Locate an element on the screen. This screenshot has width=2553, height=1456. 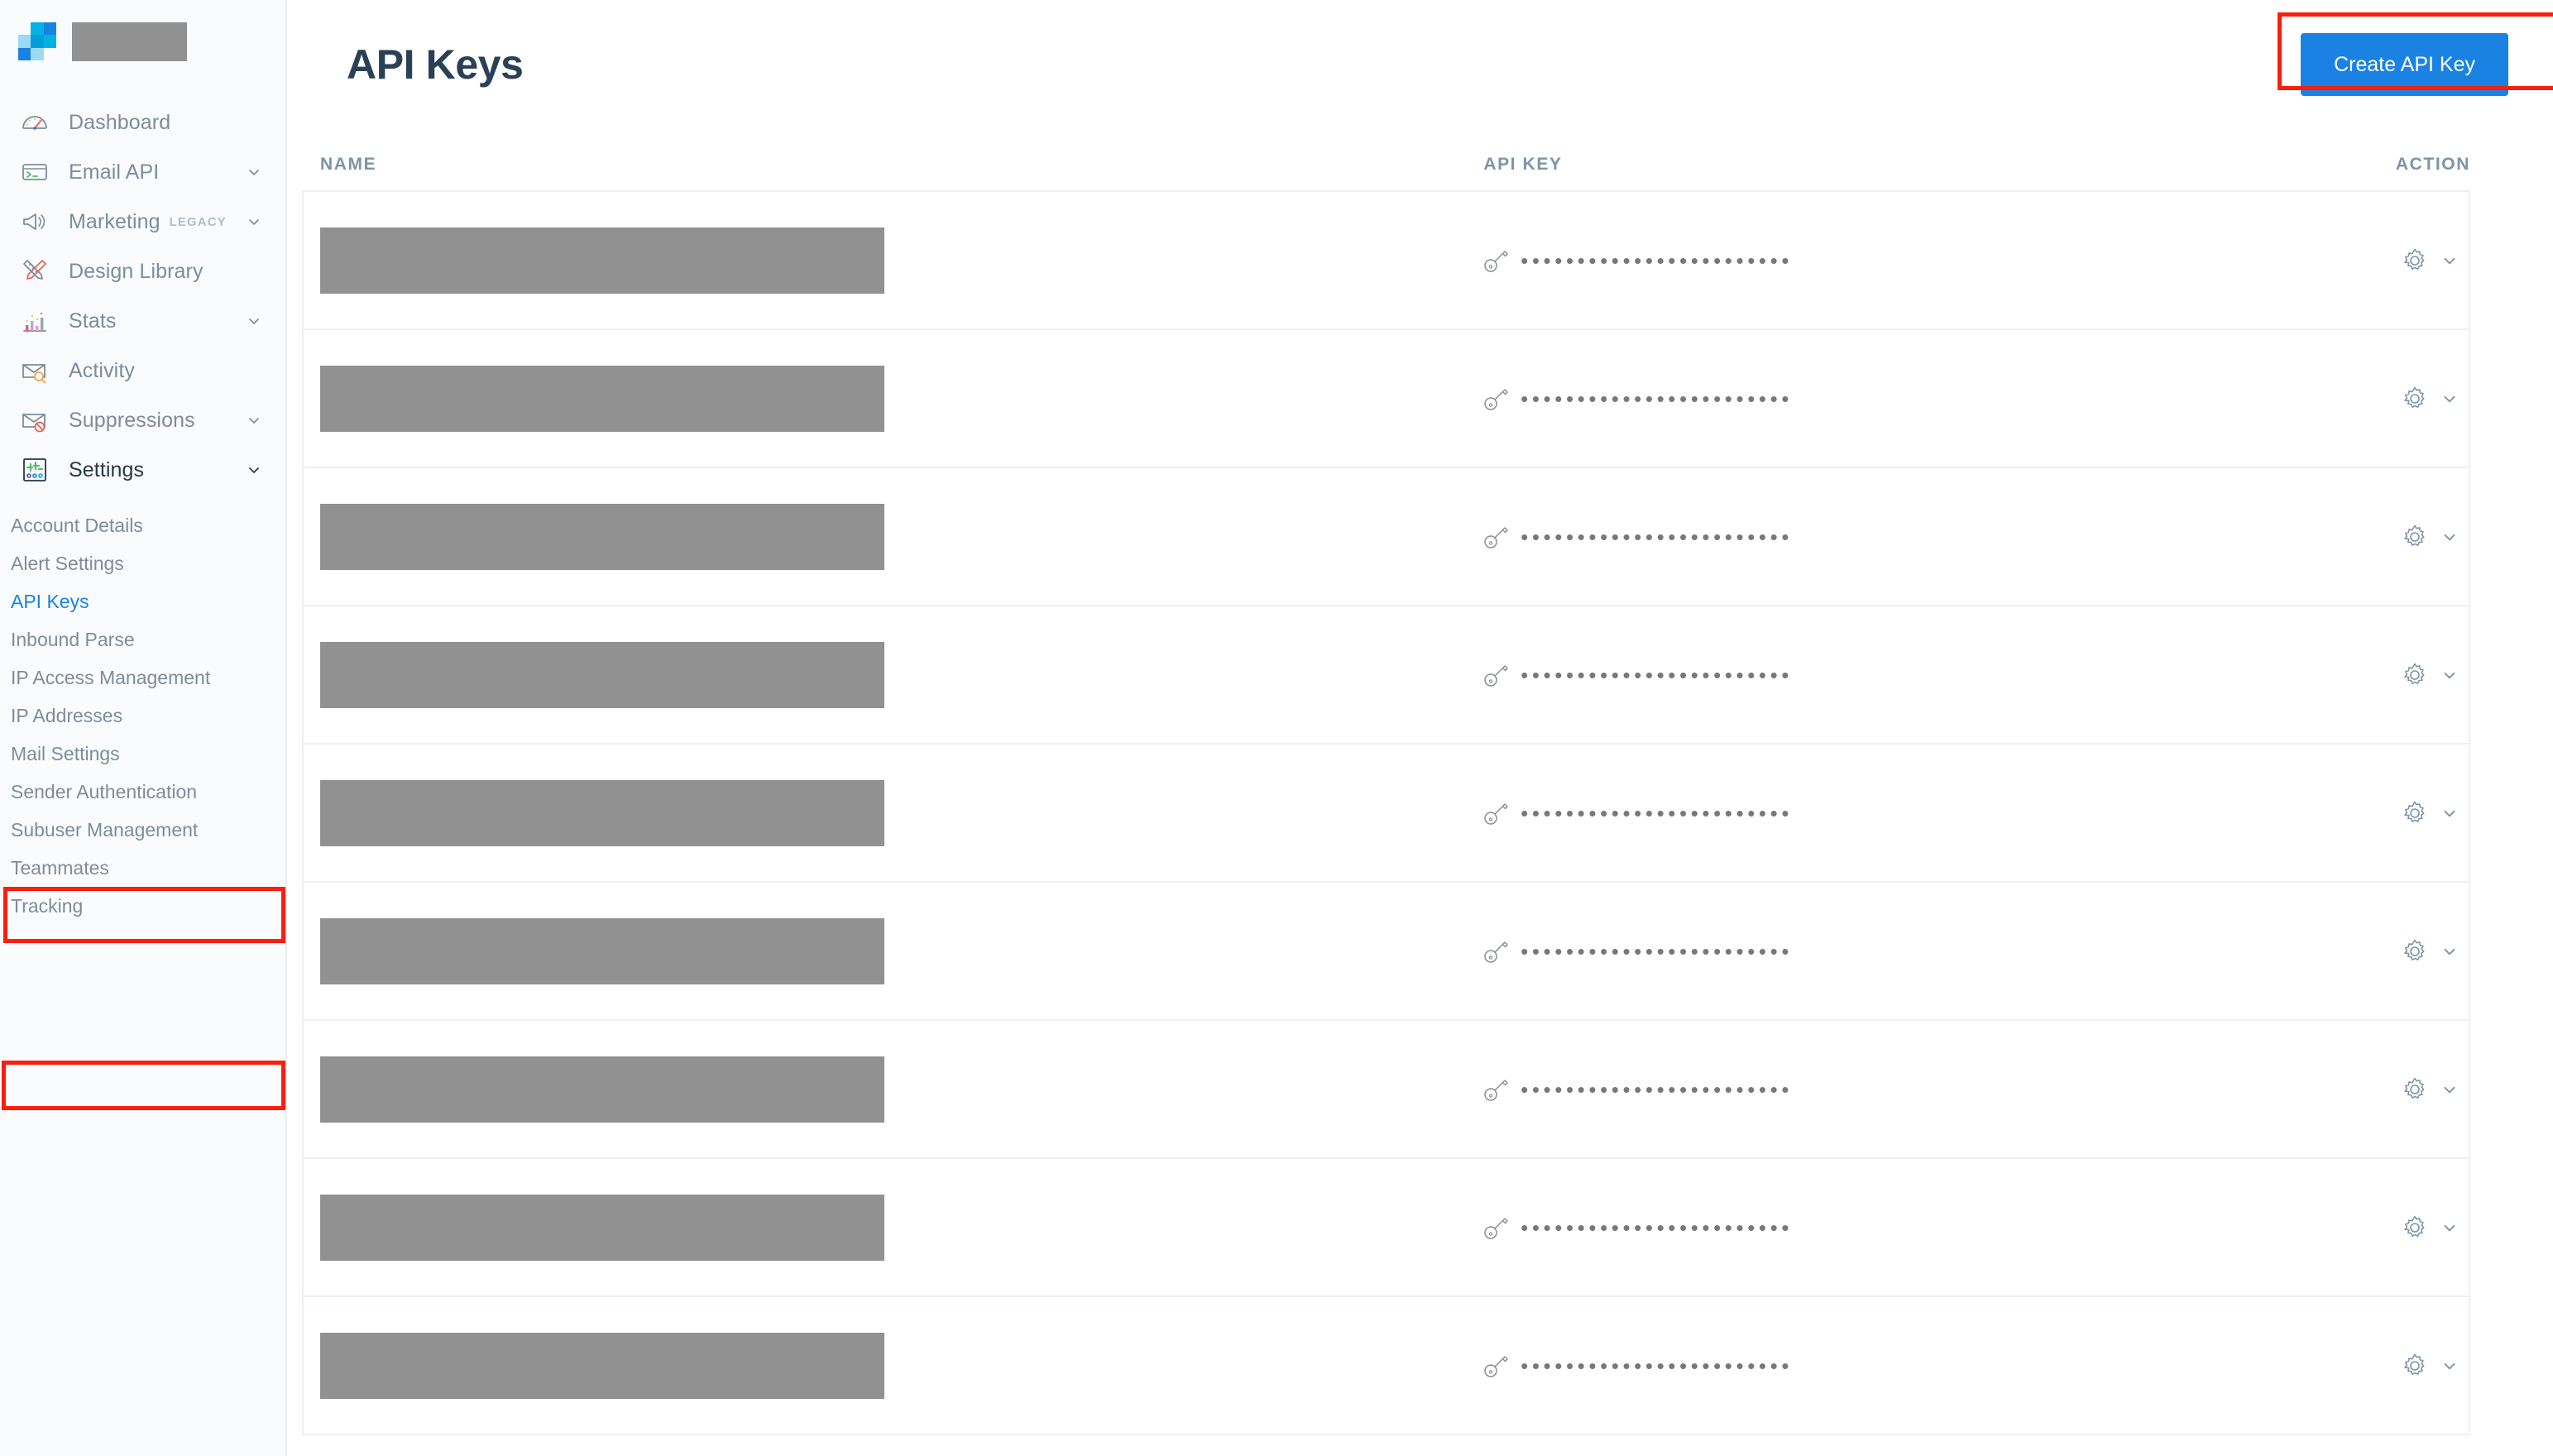
sidebar-item-stats: Stats is located at coordinates (142, 321).